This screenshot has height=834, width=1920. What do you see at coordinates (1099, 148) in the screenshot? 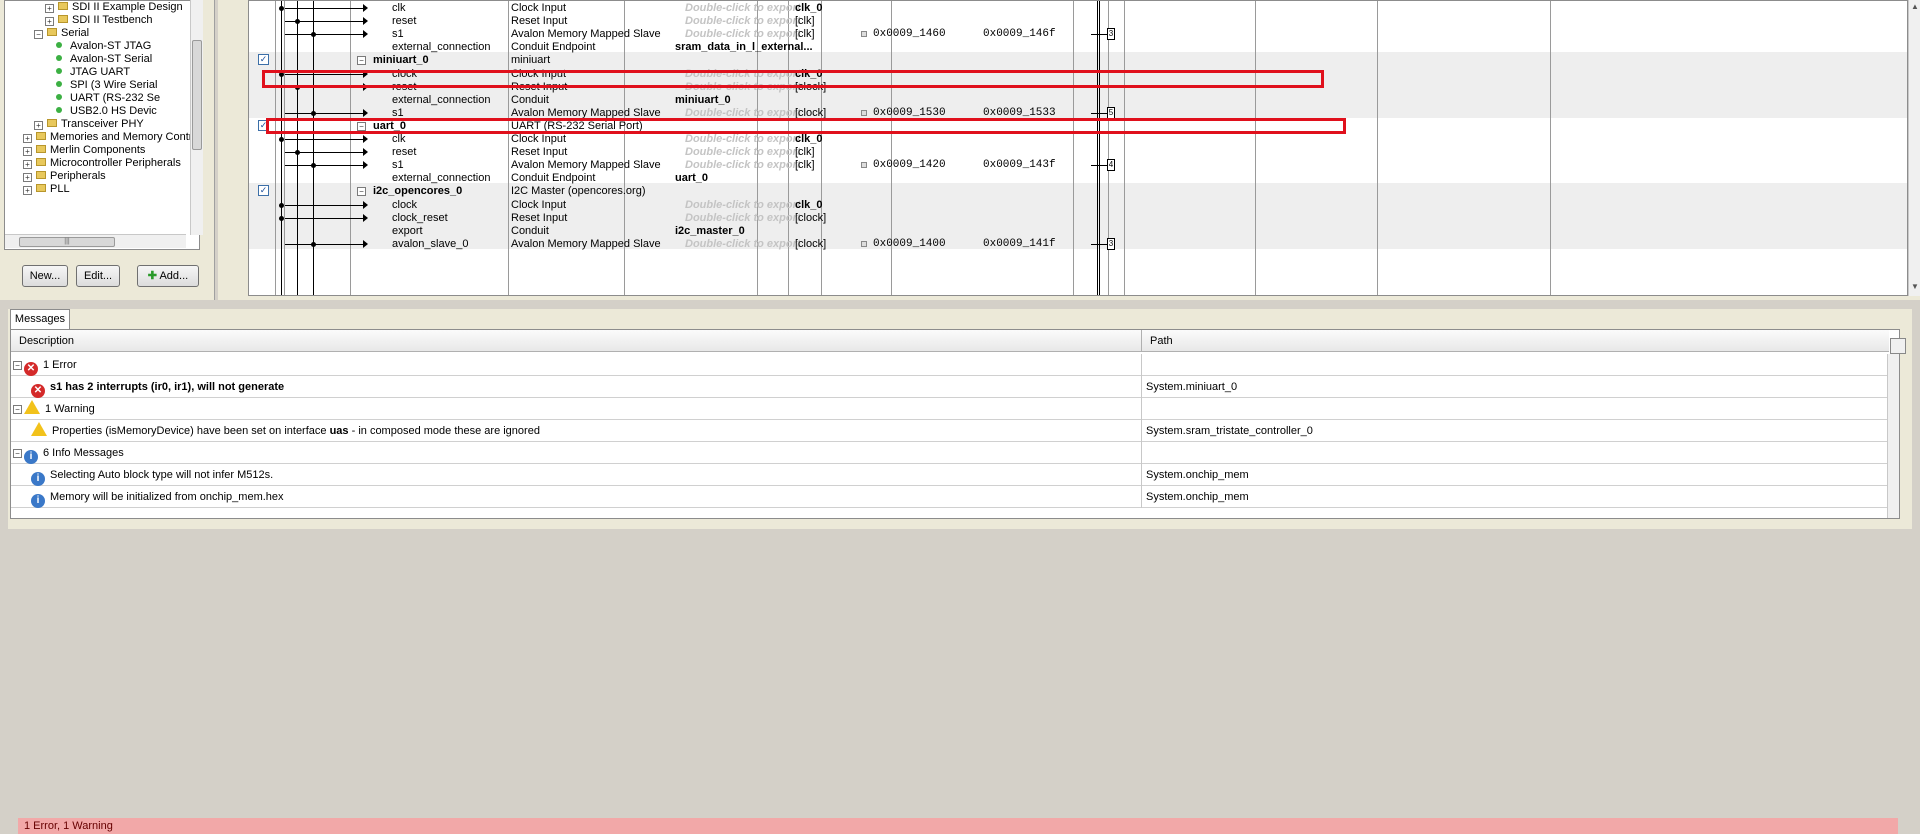
I see `irq-bus-line` at bounding box center [1099, 148].